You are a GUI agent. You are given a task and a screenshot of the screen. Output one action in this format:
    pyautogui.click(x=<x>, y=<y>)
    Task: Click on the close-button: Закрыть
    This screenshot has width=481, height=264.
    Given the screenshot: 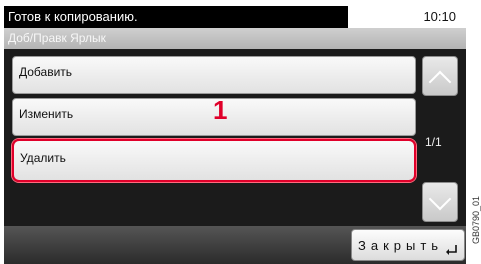 What is the action you would take?
    pyautogui.click(x=408, y=245)
    